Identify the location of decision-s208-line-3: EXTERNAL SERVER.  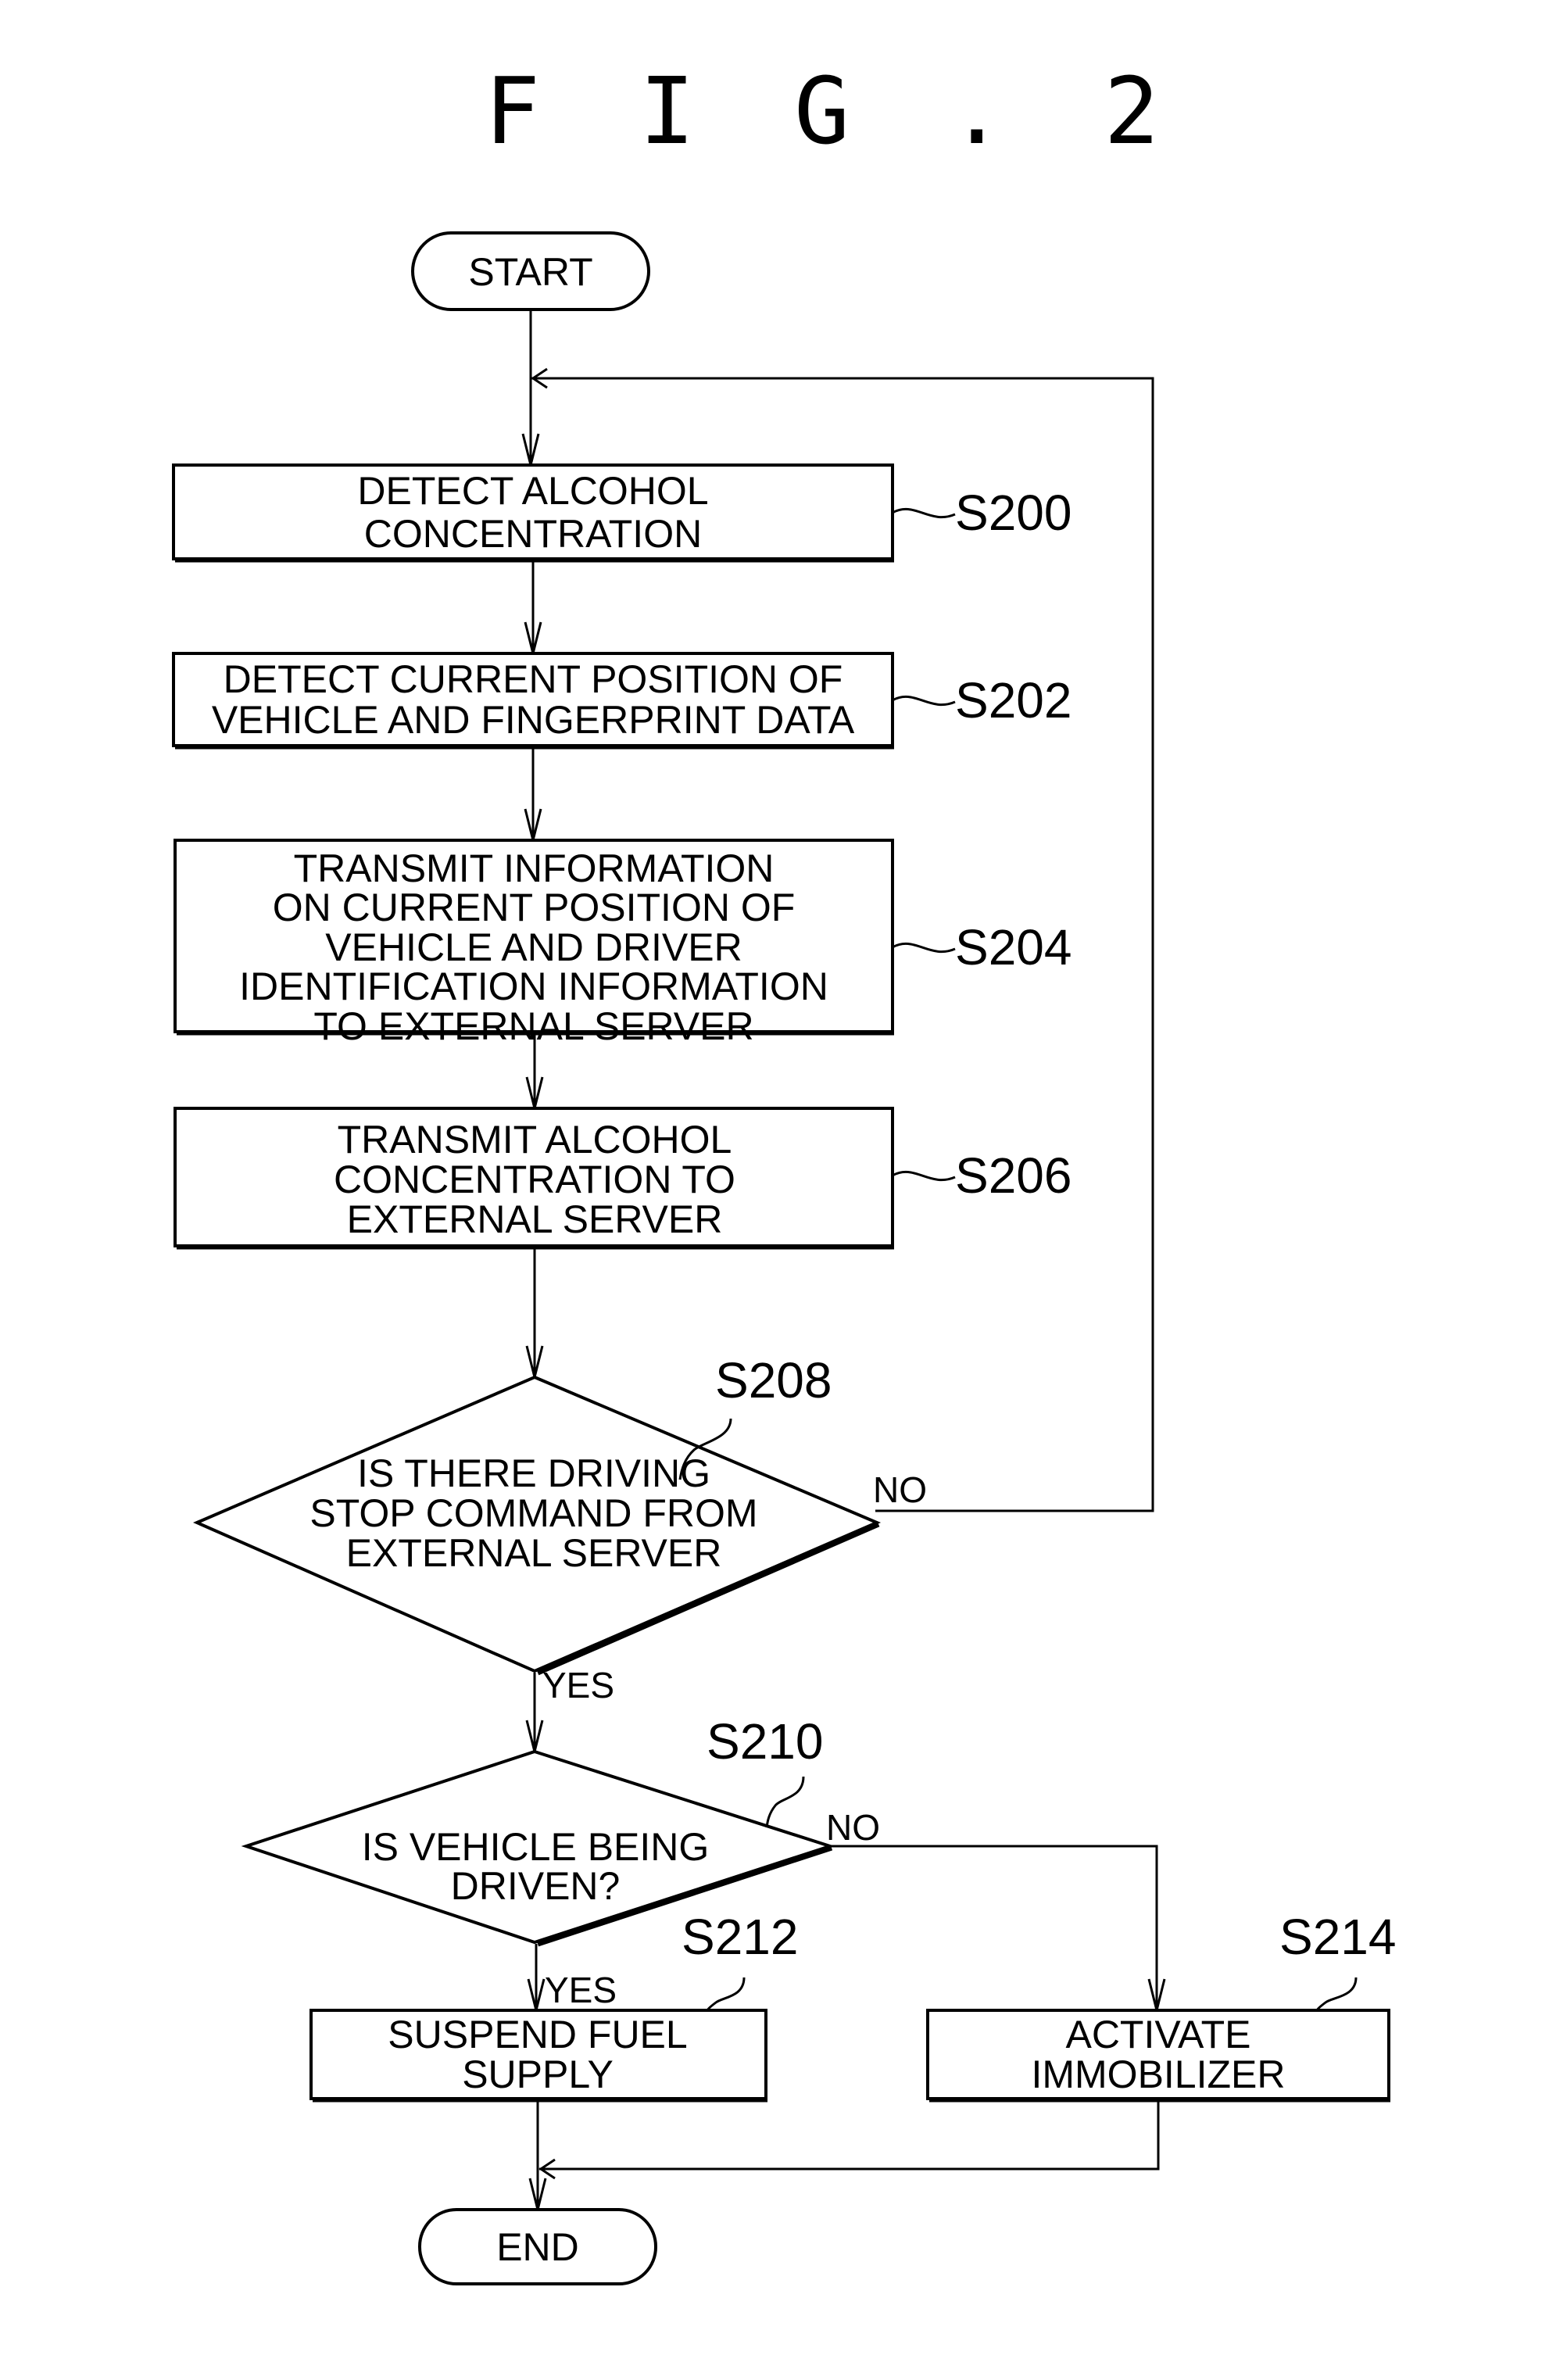
(534, 1553).